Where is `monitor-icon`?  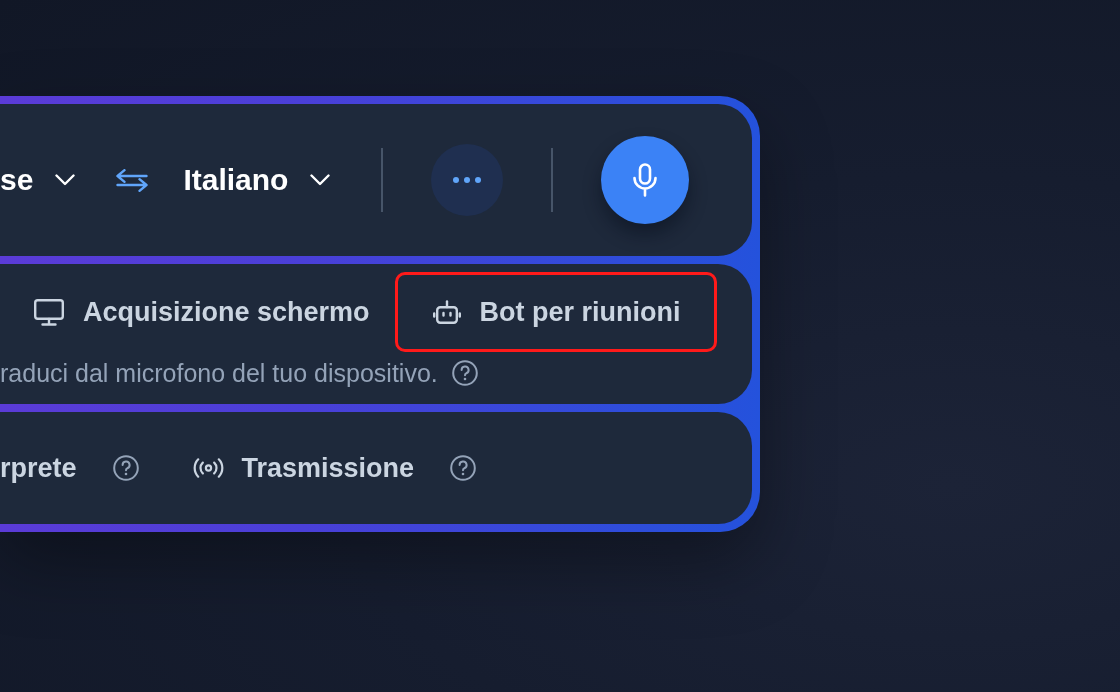 monitor-icon is located at coordinates (49, 312).